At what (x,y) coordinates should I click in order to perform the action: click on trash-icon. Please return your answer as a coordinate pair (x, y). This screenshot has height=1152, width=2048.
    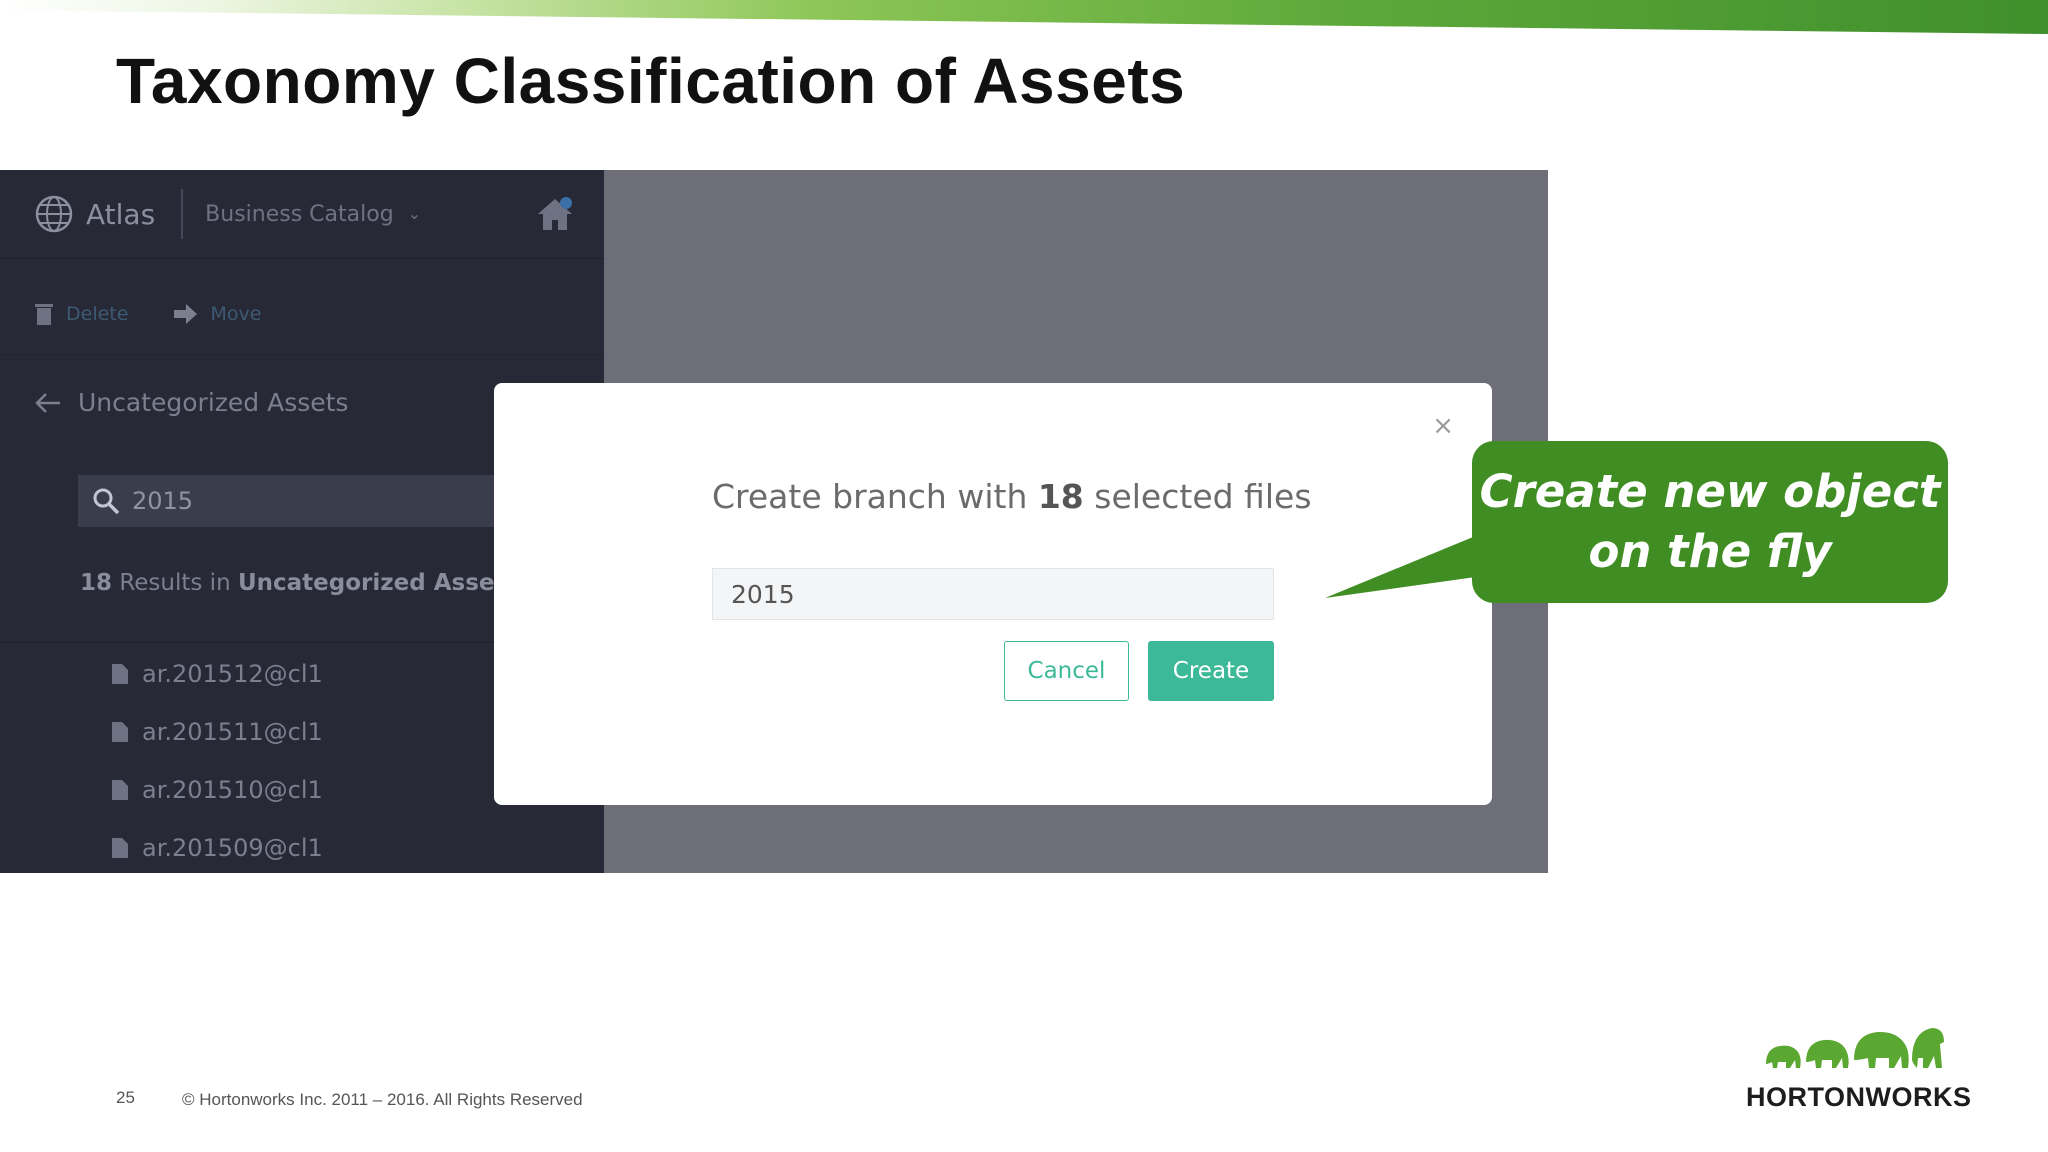
    Looking at the image, I should click on (44, 314).